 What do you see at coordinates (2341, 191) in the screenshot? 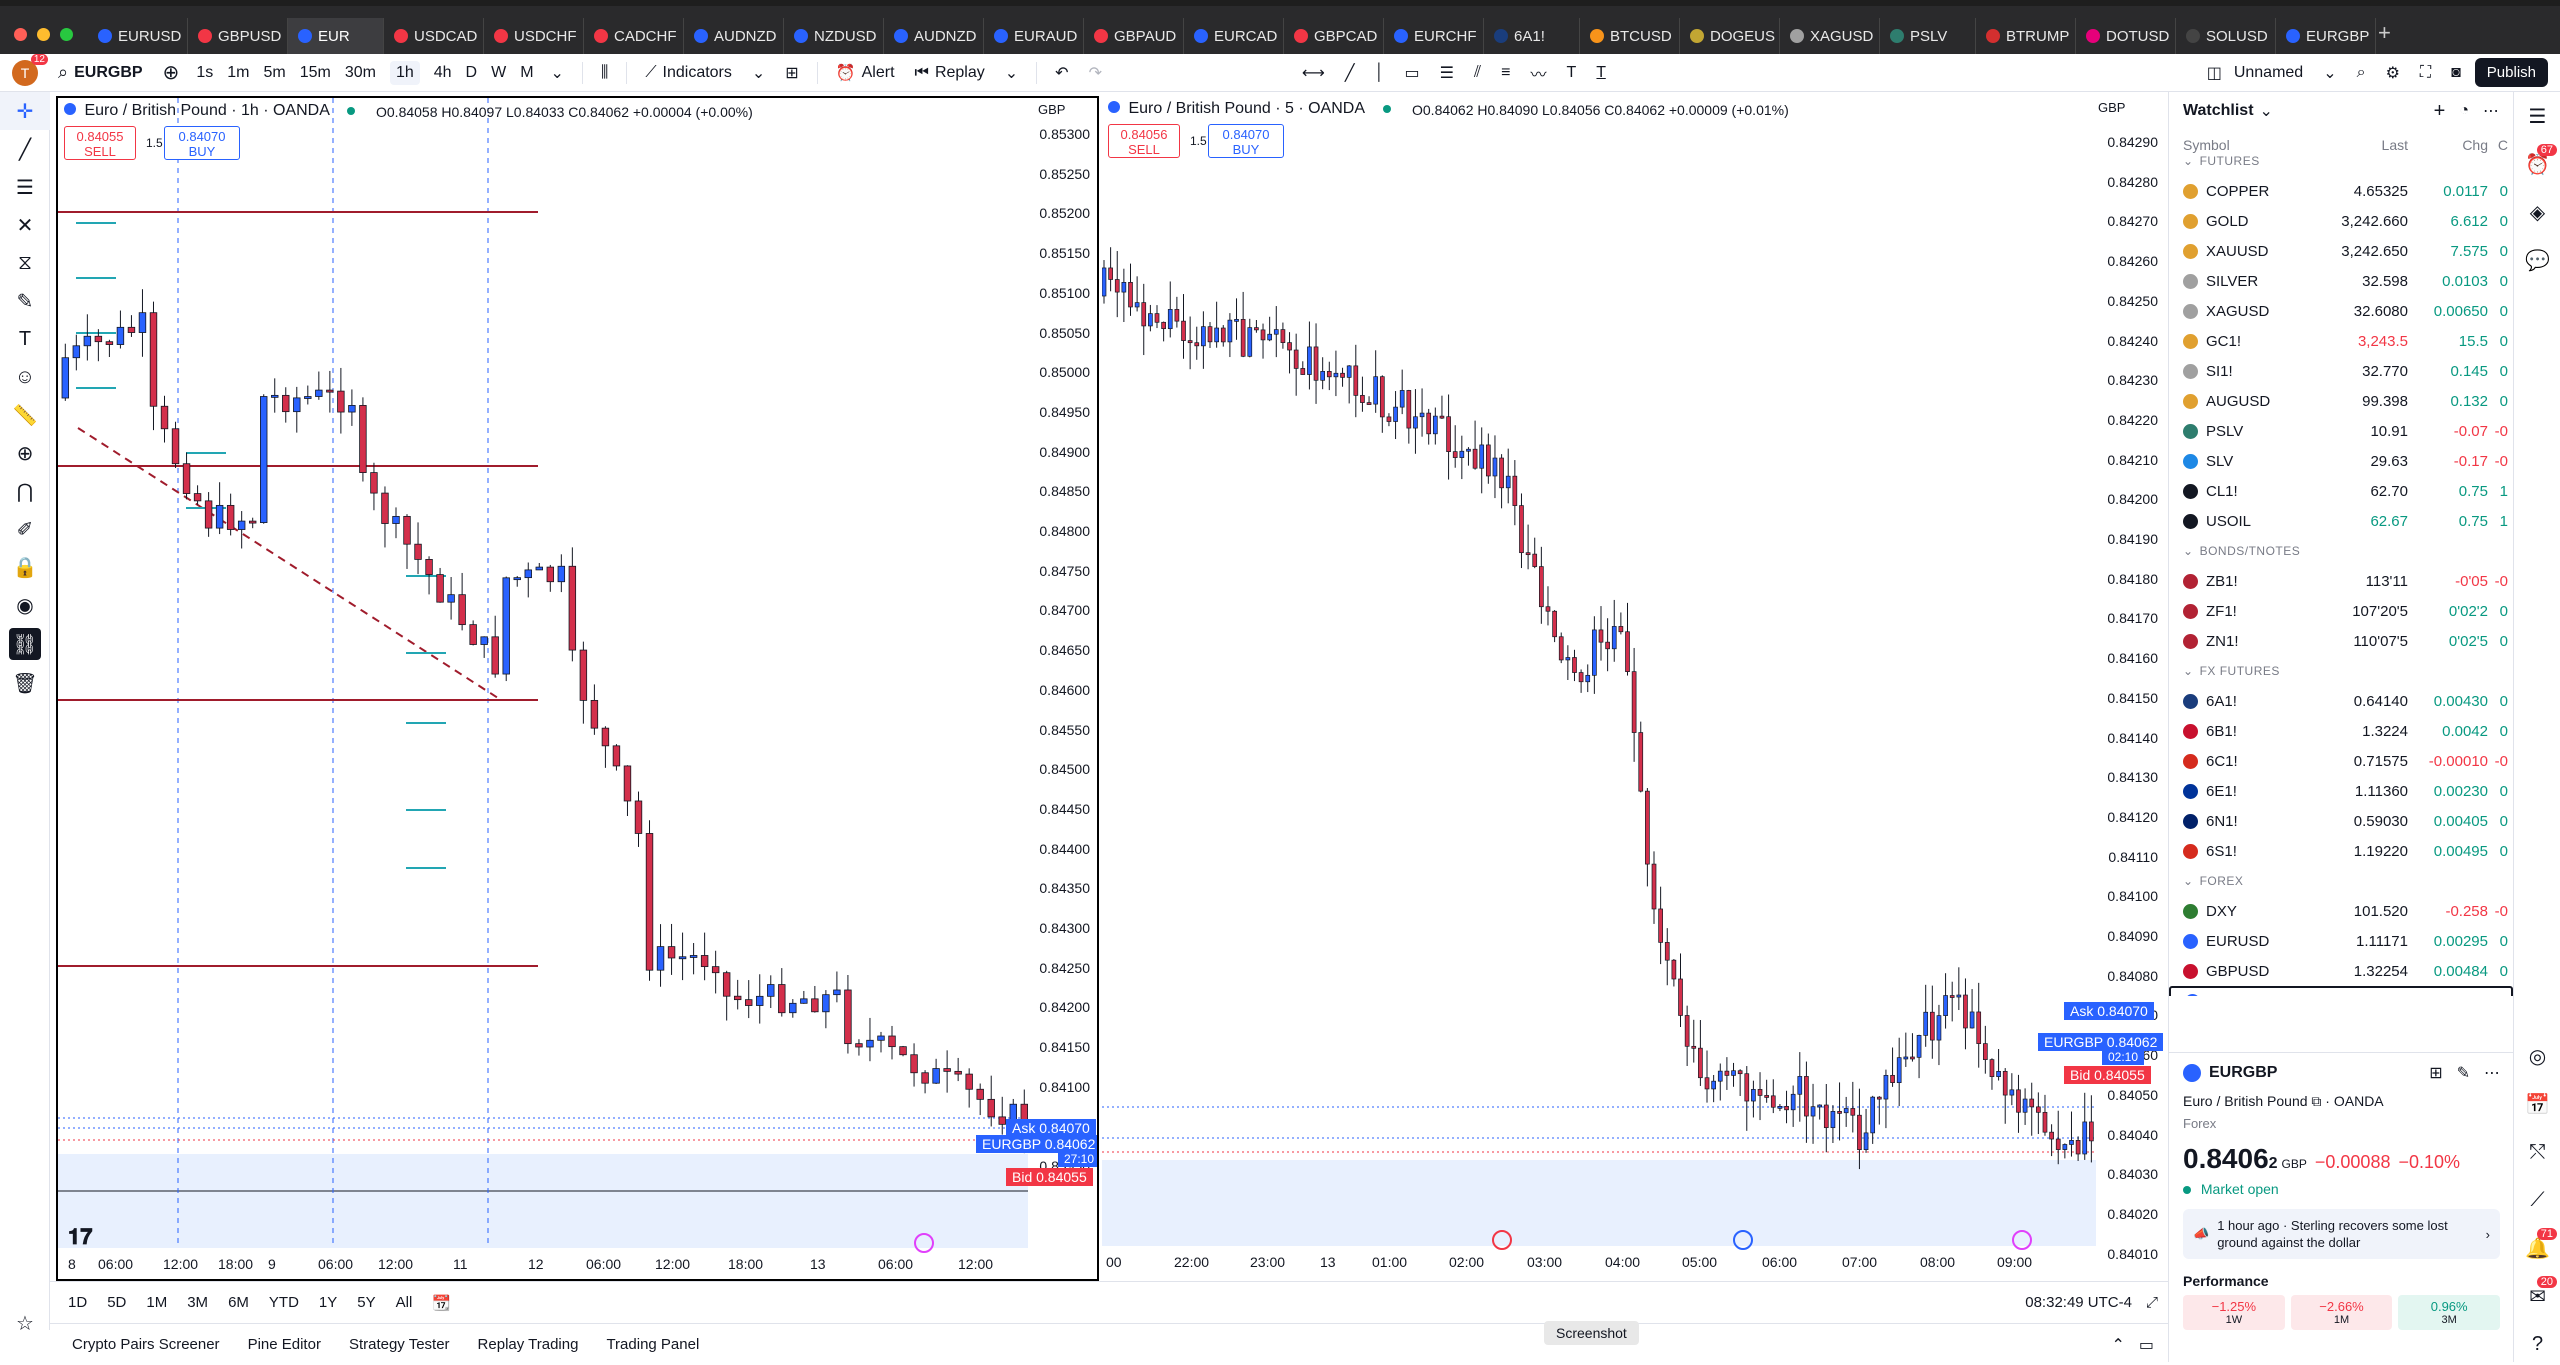
I see `watchlist-row: COPPER 4.65325 0.0117 0` at bounding box center [2341, 191].